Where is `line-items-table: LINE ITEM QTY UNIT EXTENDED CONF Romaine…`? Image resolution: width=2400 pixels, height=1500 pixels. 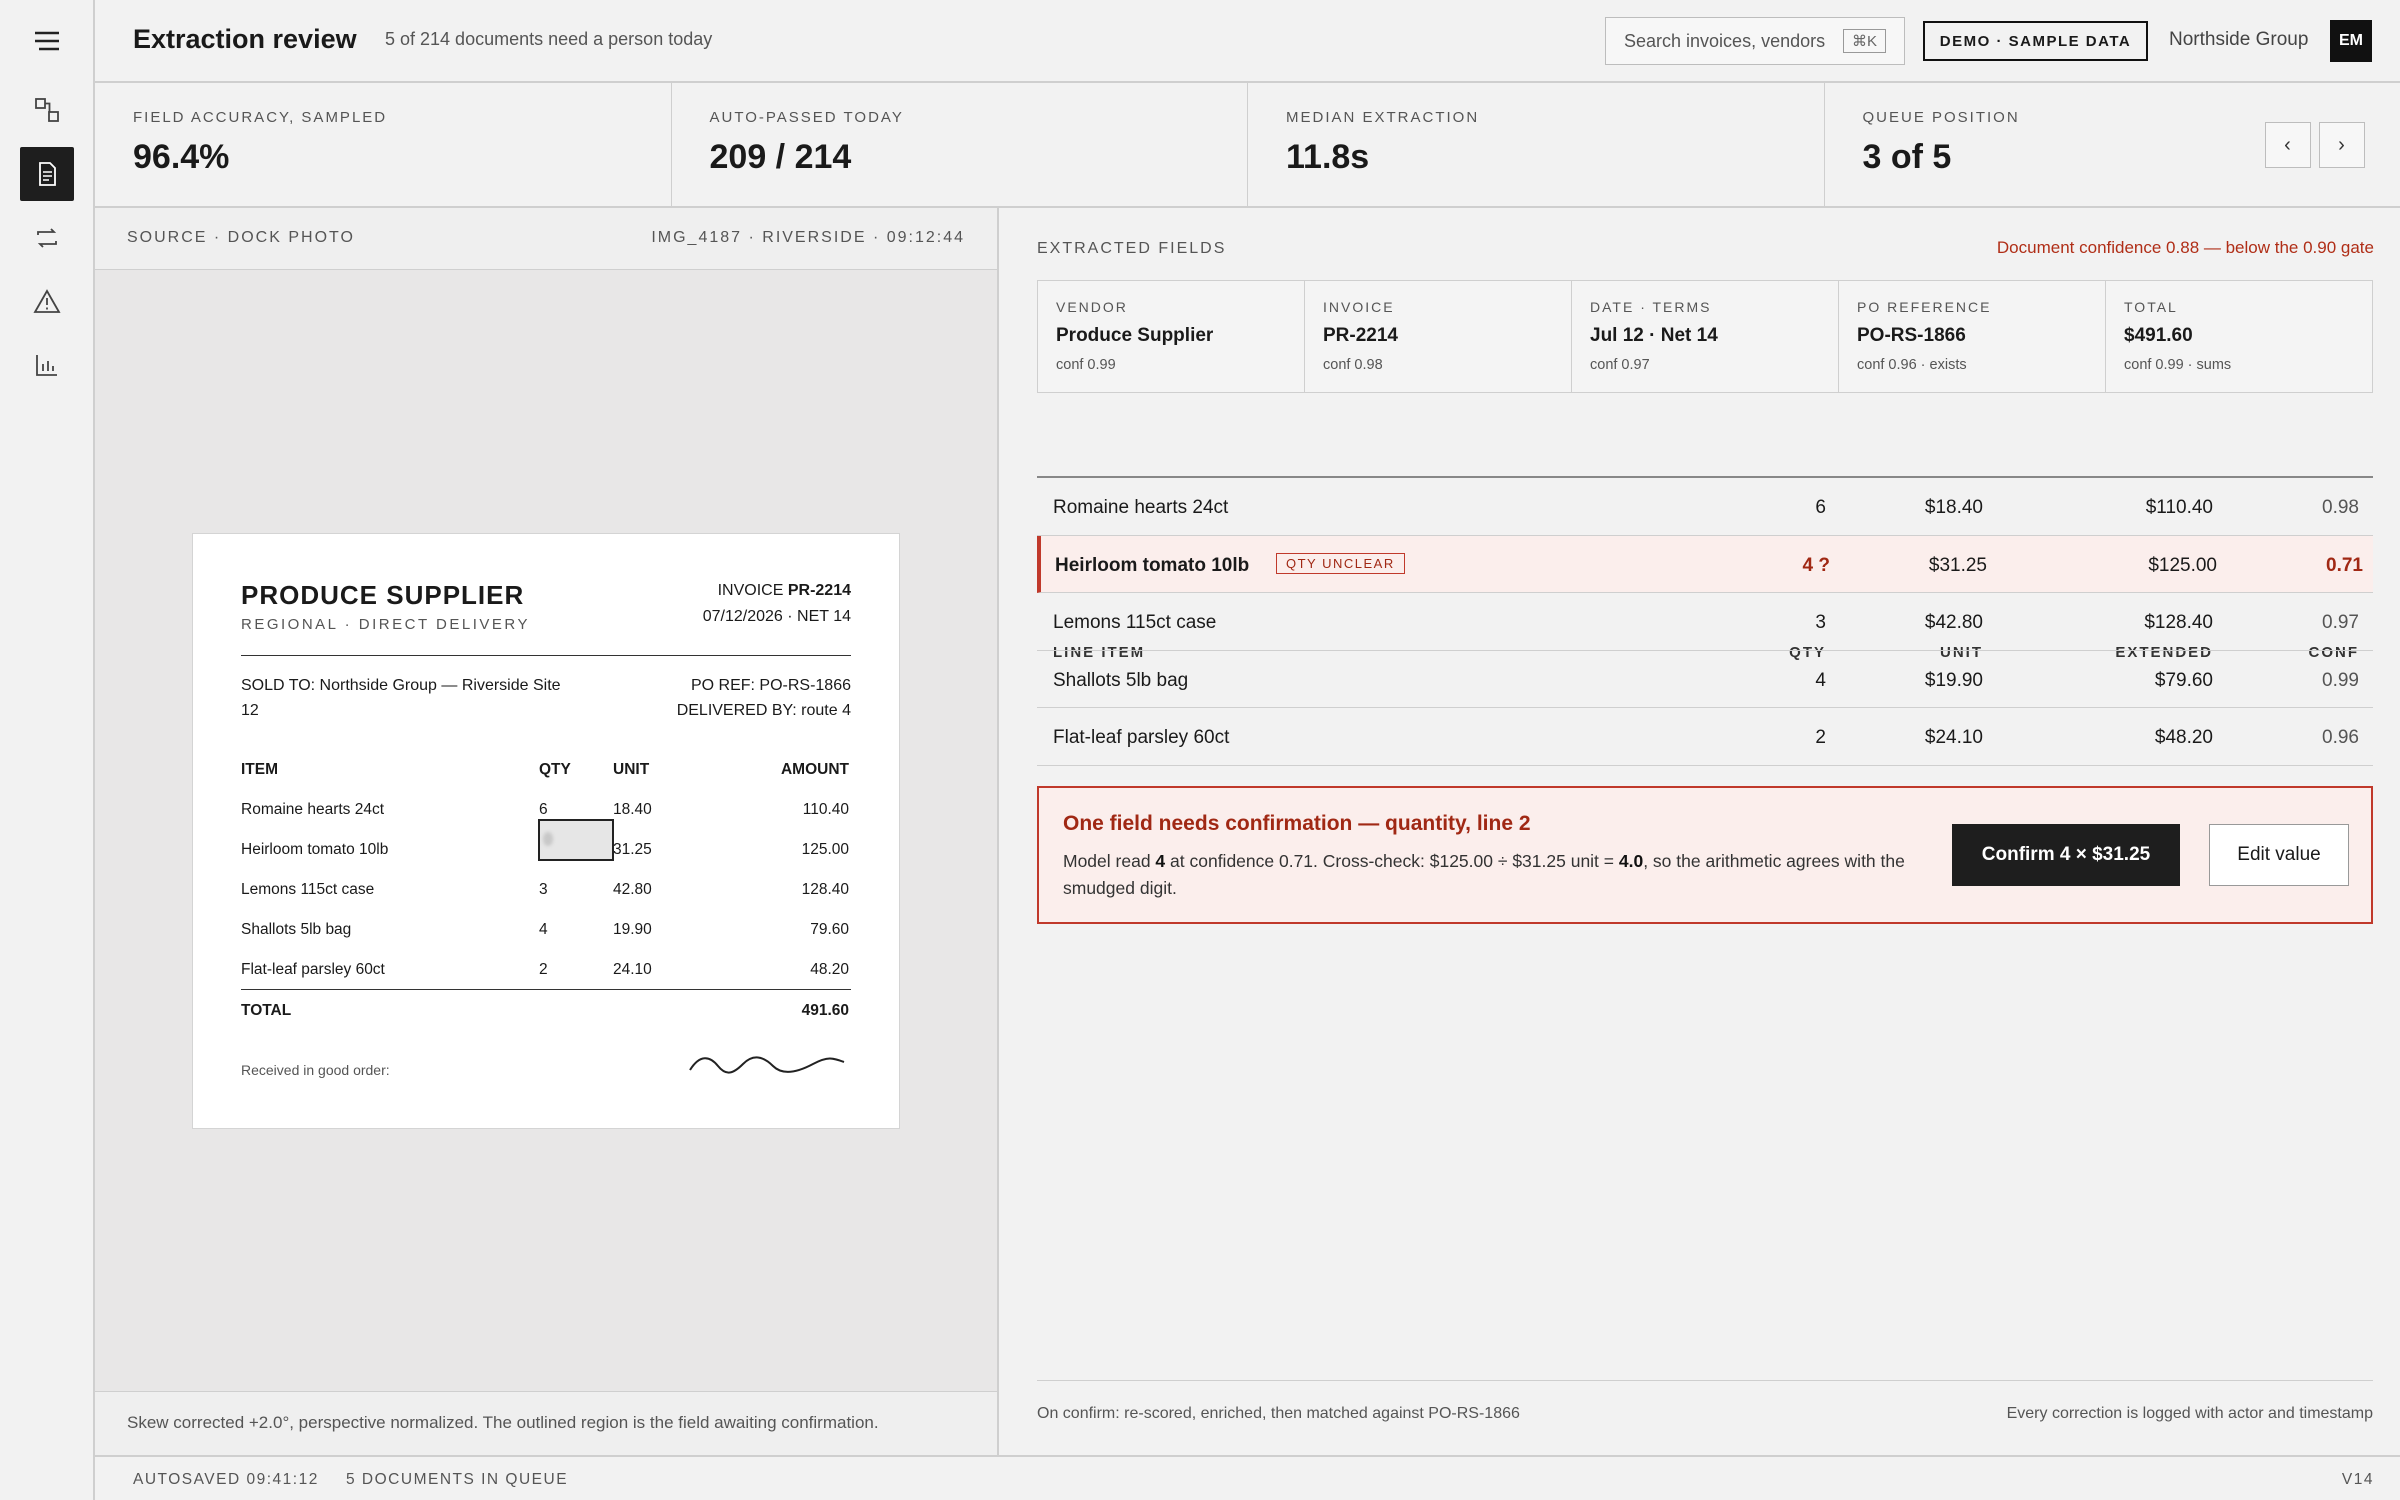
line-items-table: LINE ITEM QTY UNIT EXTENDED CONF Romaine… is located at coordinates (1705, 592).